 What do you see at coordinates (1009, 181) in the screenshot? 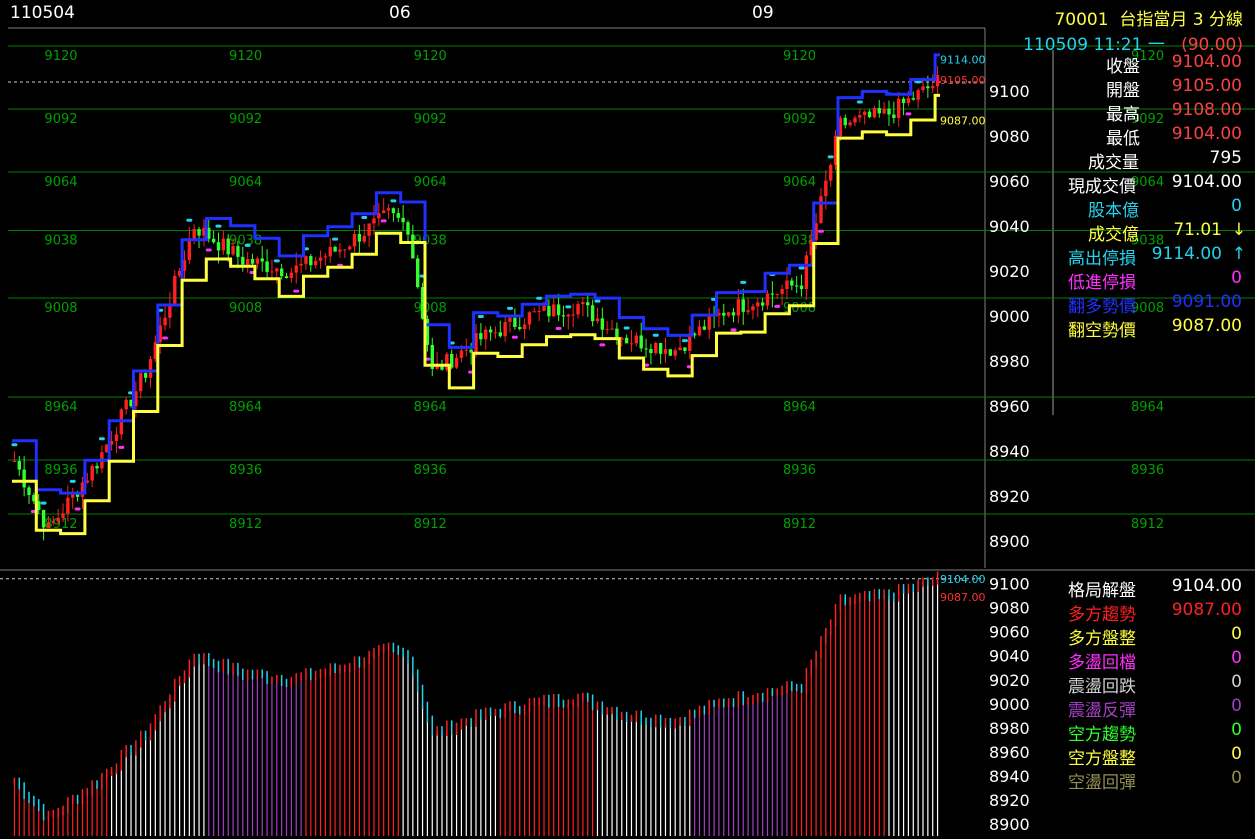
I see `y-tick-label: 9060` at bounding box center [1009, 181].